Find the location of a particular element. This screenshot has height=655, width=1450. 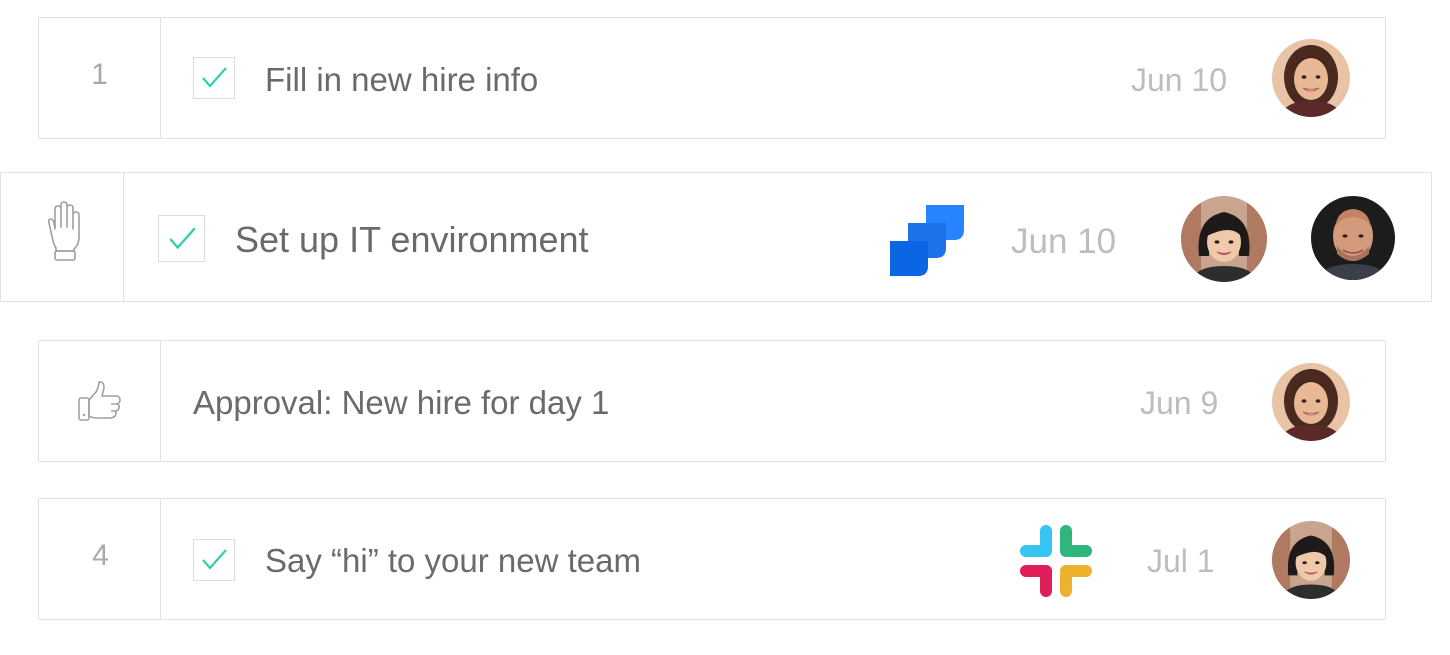

task-due-date: Jun 9 is located at coordinates (1179, 403).